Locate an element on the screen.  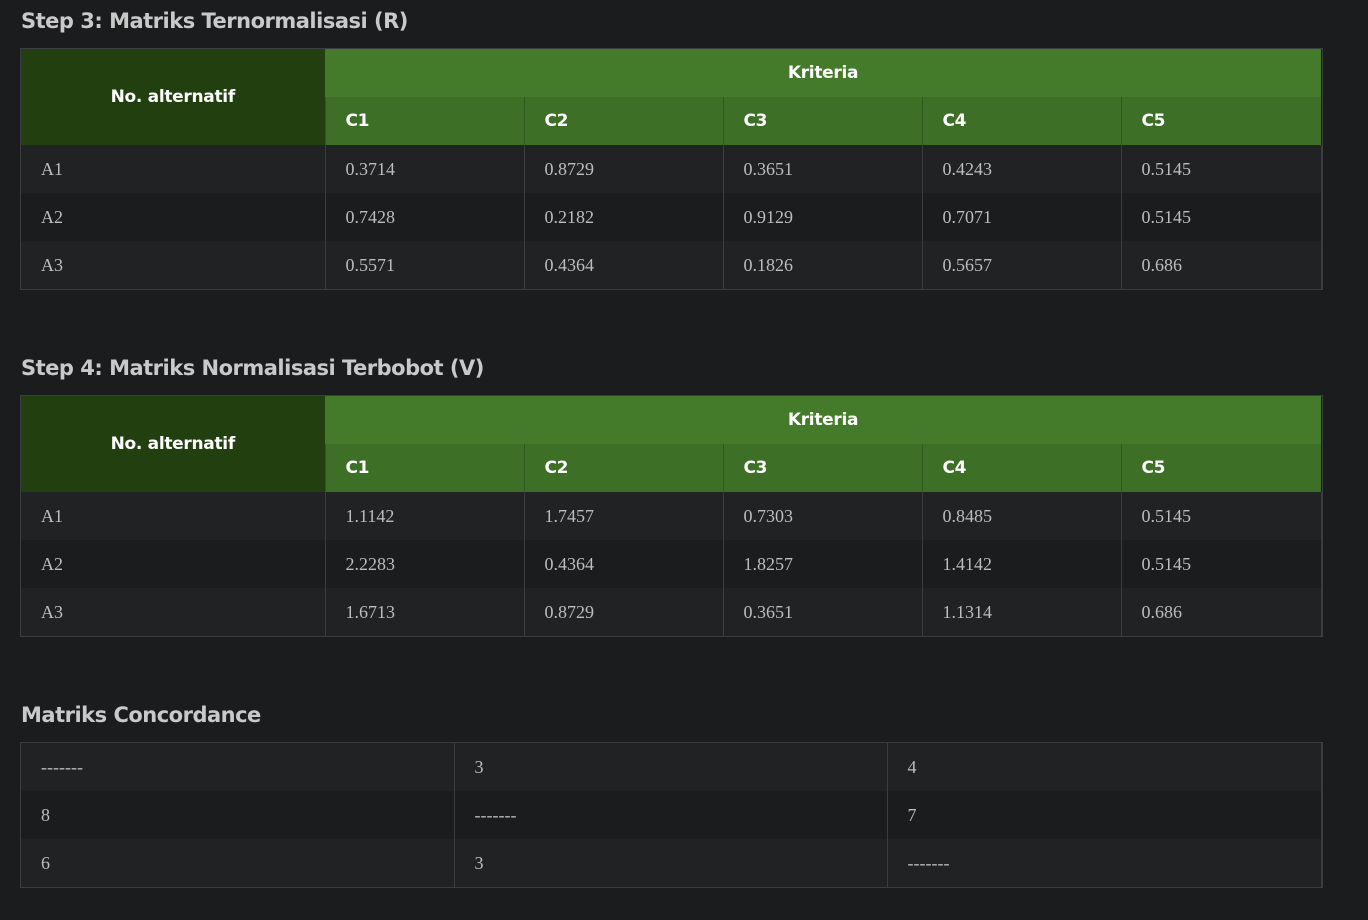
table-row: A1 1.1142 1.7457 0.7303 0.8485 0.5145 is located at coordinates (671, 516).